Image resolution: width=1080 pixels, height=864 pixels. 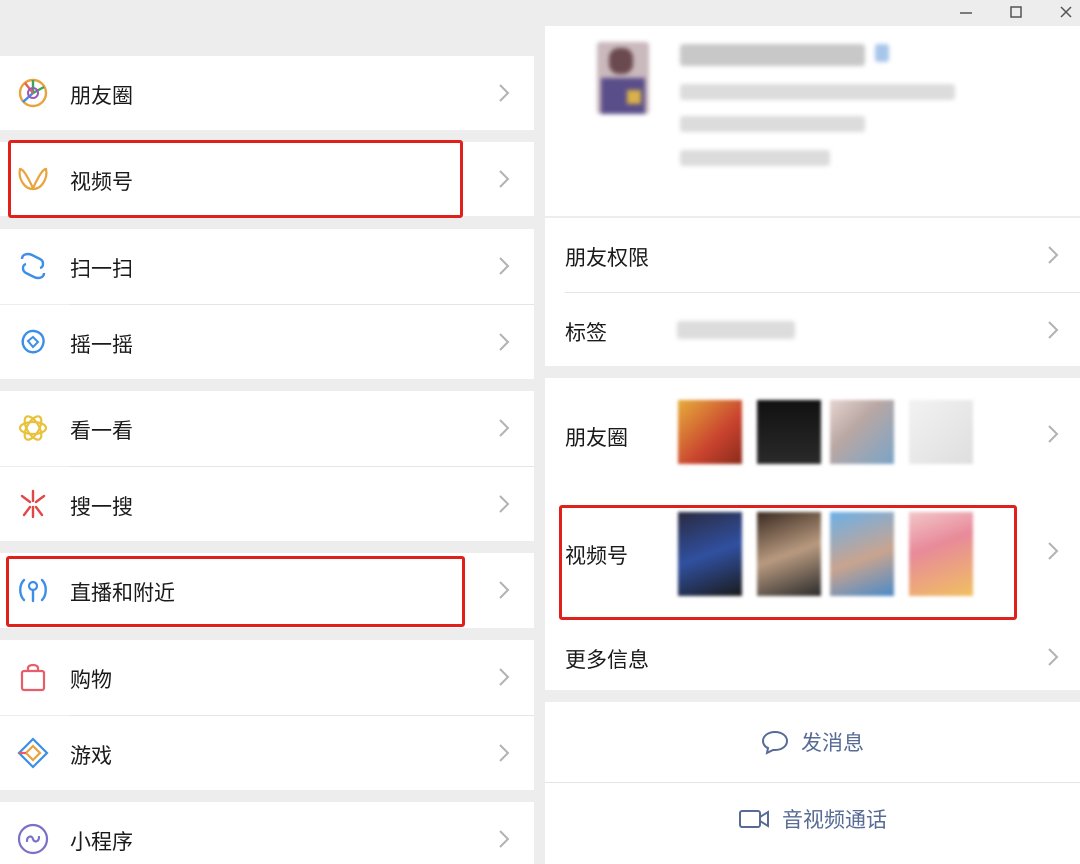 I want to click on video-call-button: 音视频通话, so click(x=812, y=819).